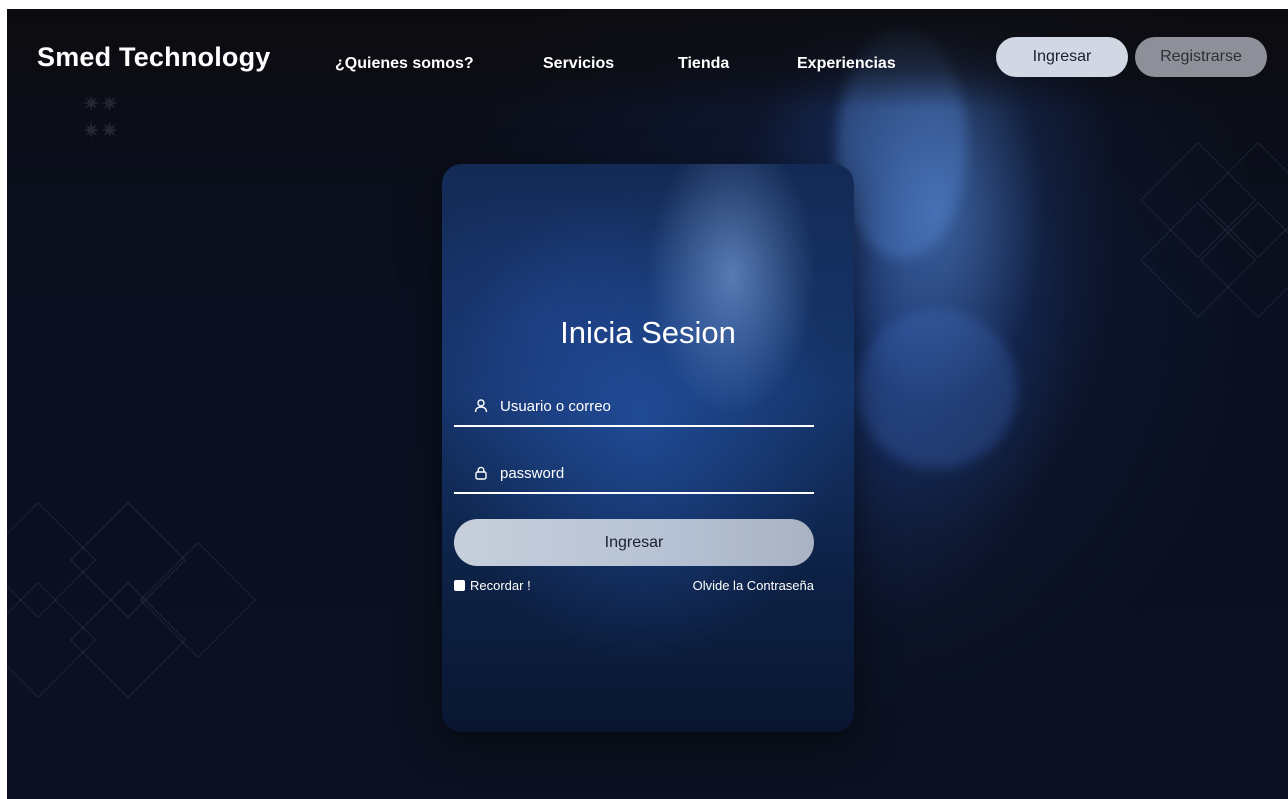  I want to click on brand-logo: Smed Technology, so click(154, 57).